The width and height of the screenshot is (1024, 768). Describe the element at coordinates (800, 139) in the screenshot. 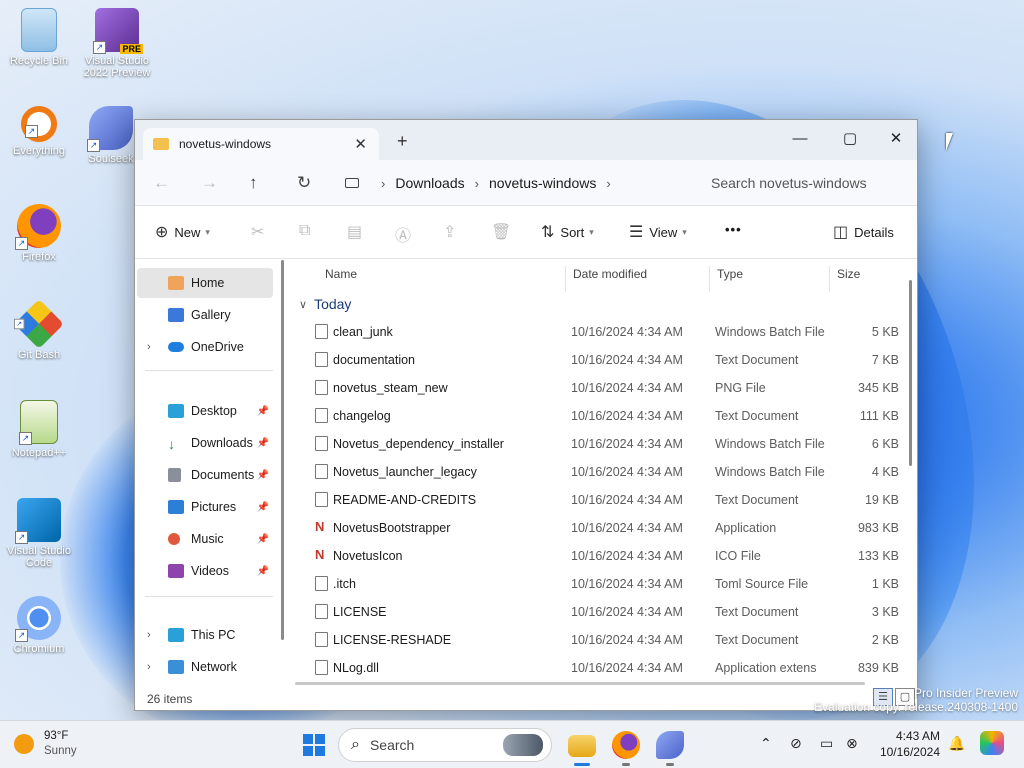

I see `minimize-button: —` at that location.